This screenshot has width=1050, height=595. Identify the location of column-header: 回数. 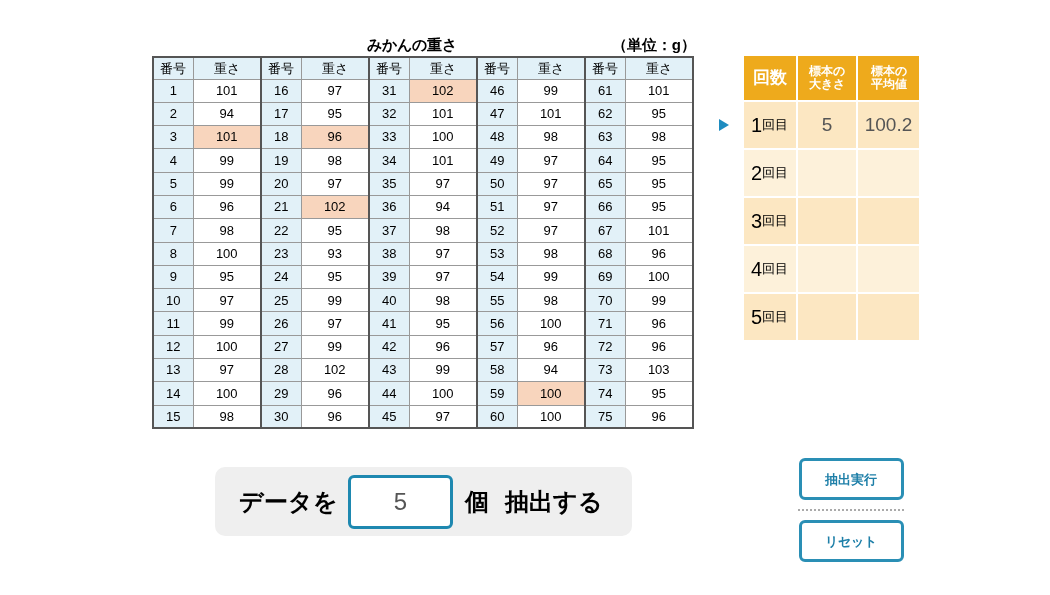
(770, 78).